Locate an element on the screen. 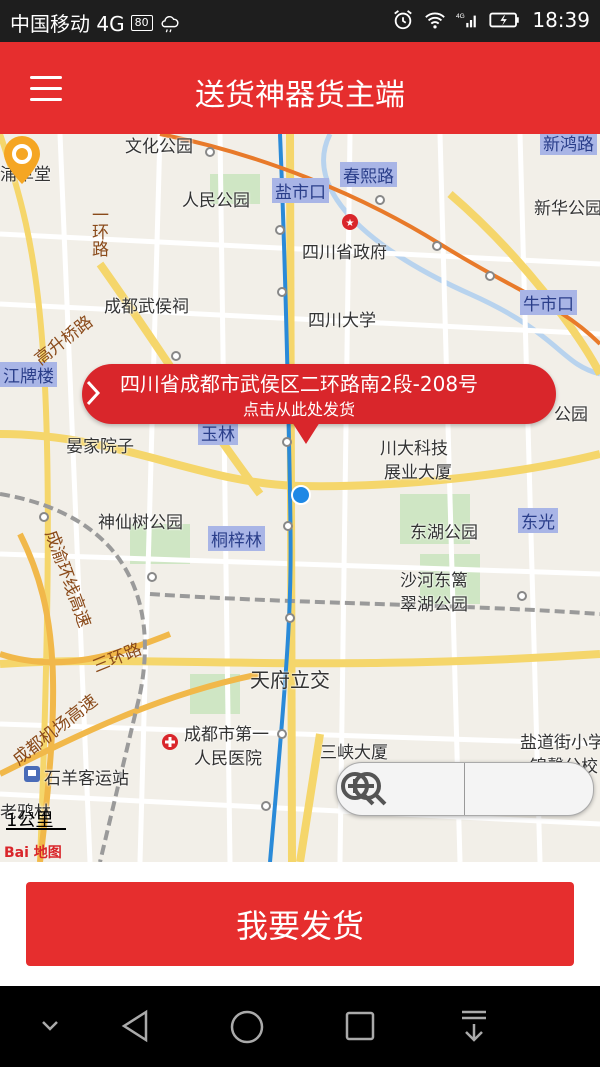 The height and width of the screenshot is (1067, 600). hospital-icon is located at coordinates (170, 742).